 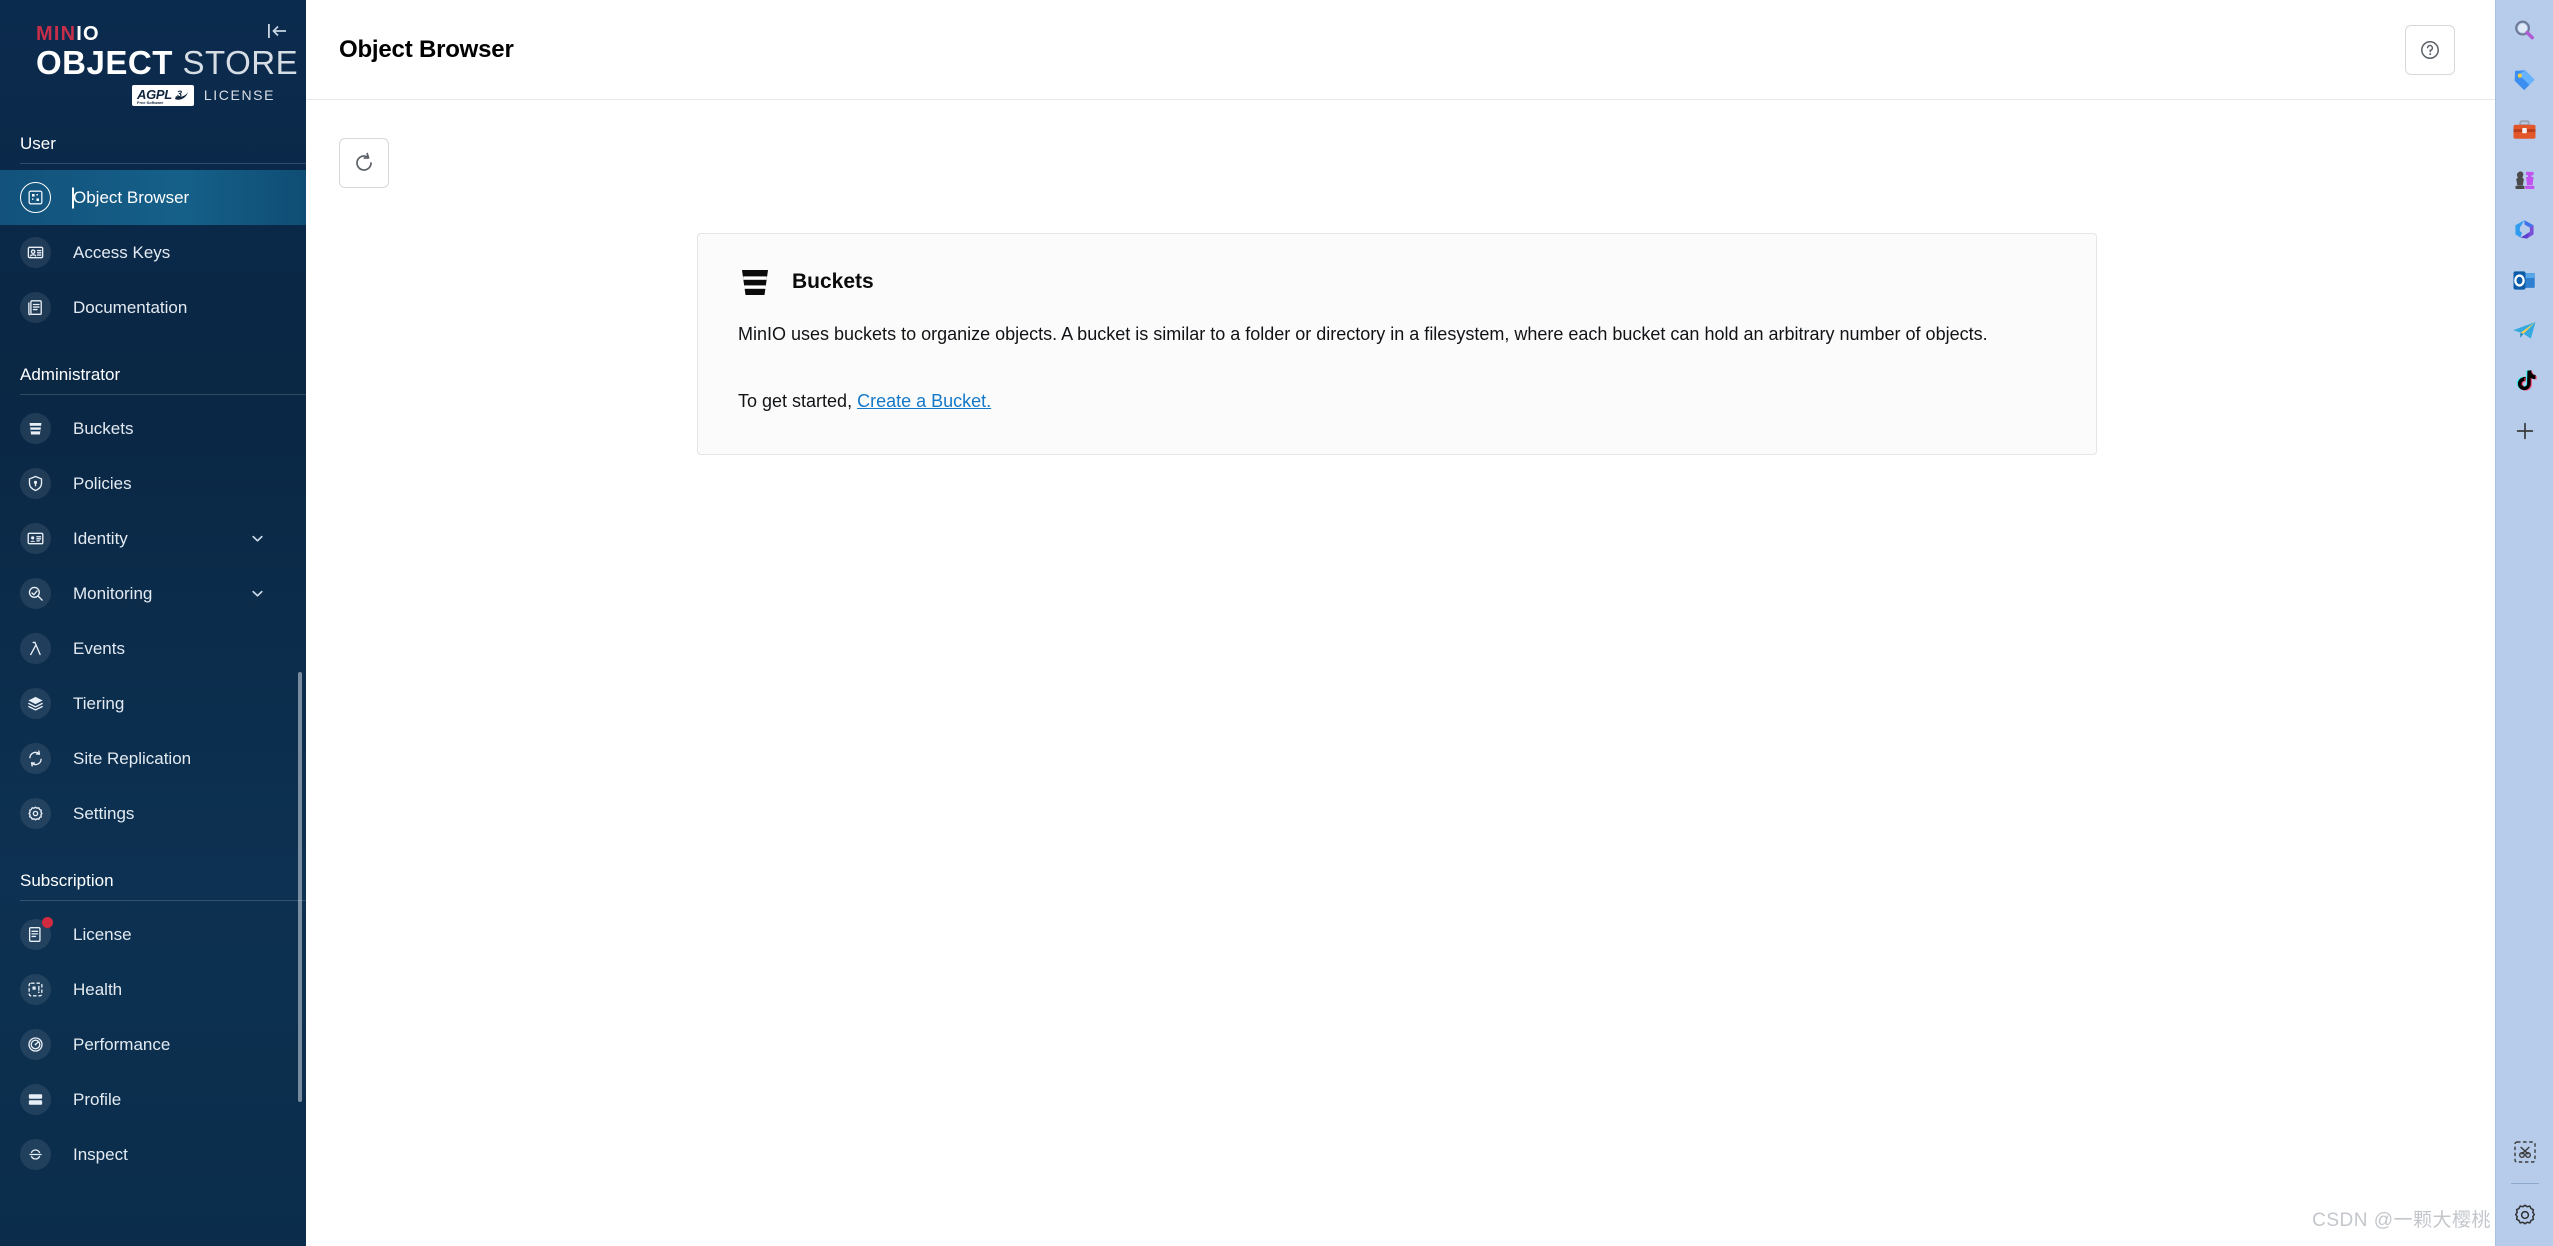 What do you see at coordinates (2525, 333) in the screenshot?
I see `telegram-button` at bounding box center [2525, 333].